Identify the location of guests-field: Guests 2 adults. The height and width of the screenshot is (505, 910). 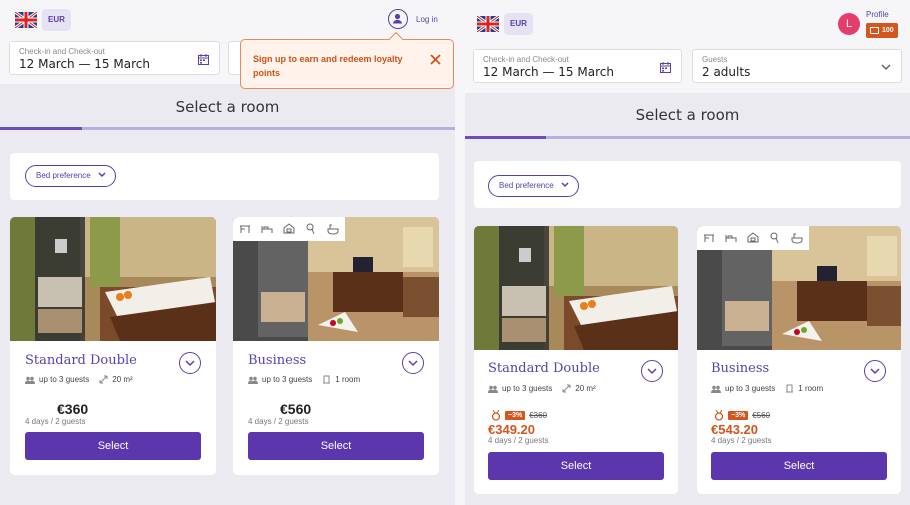
(797, 66).